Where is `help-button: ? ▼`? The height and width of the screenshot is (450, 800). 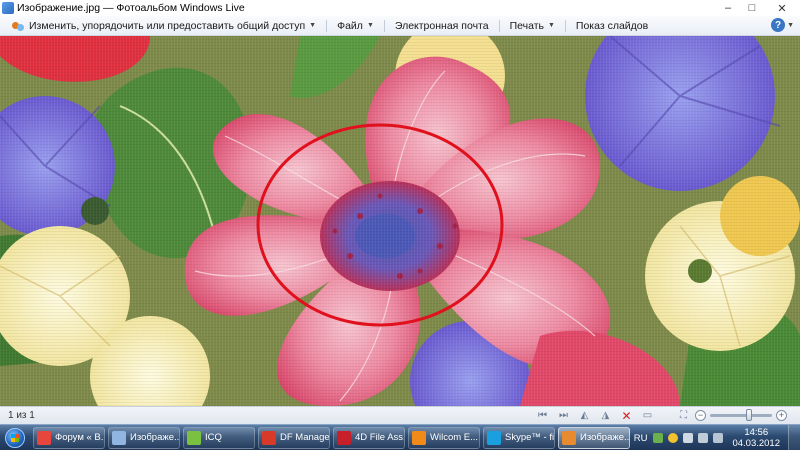 help-button: ? ▼ is located at coordinates (782, 25).